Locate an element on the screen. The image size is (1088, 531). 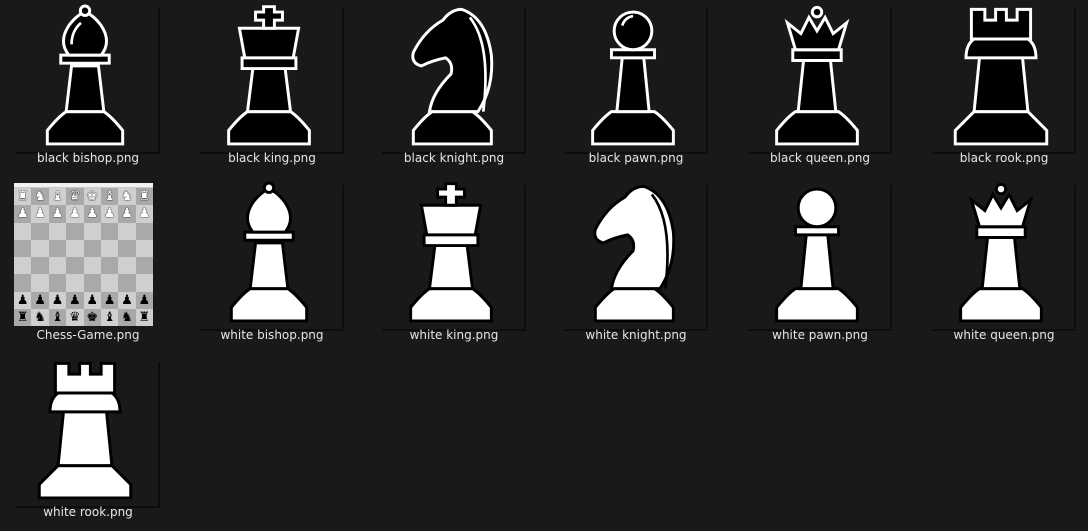
file-name: black knight.png is located at coordinates (454, 158).